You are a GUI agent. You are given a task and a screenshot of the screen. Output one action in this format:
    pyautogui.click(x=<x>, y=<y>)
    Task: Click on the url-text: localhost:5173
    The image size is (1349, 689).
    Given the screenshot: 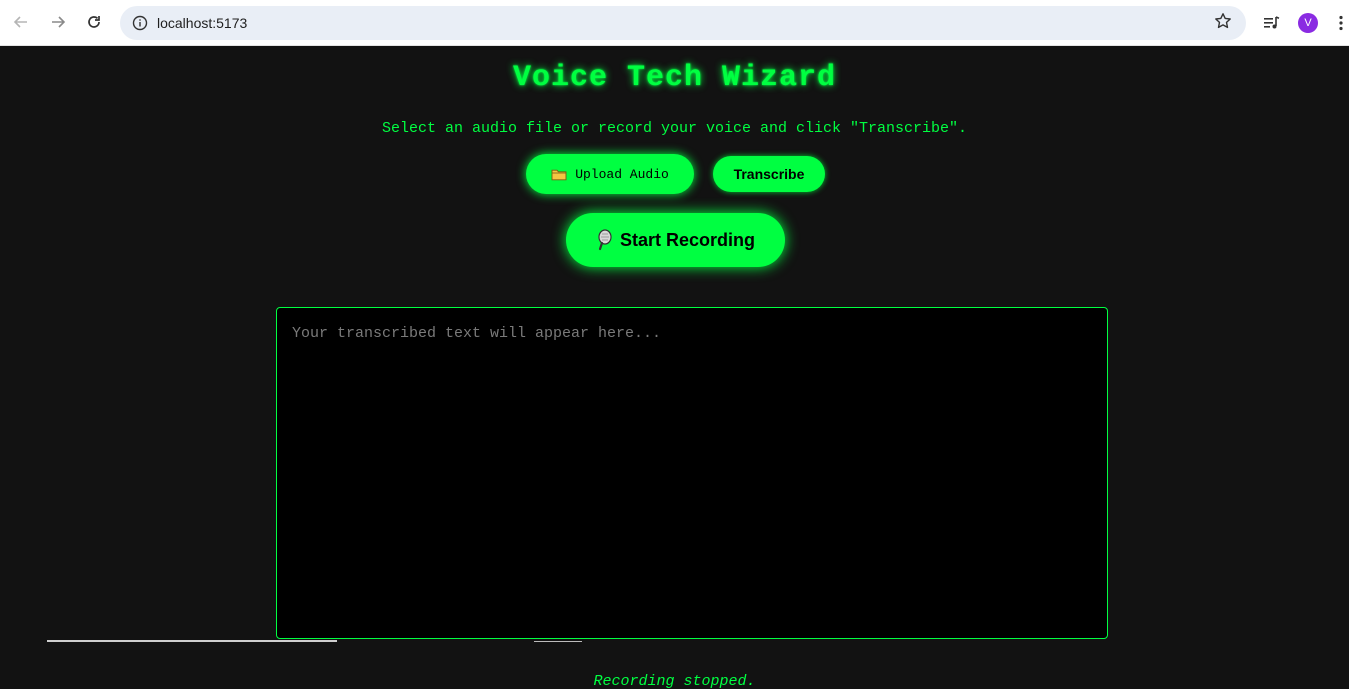 What is the action you would take?
    pyautogui.click(x=202, y=23)
    